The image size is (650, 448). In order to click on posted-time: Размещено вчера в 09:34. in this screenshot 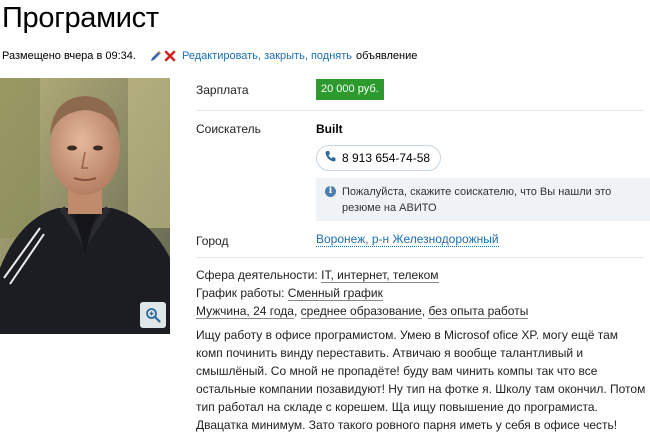, I will do `click(69, 56)`.